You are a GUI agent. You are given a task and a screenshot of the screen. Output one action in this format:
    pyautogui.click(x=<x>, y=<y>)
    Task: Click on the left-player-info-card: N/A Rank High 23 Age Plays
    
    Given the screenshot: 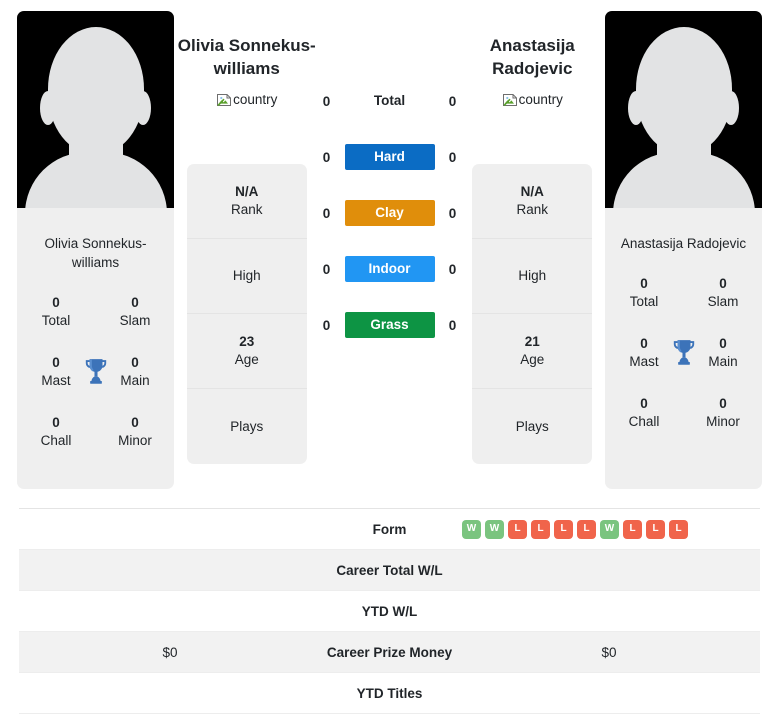 What is the action you would take?
    pyautogui.click(x=246, y=314)
    